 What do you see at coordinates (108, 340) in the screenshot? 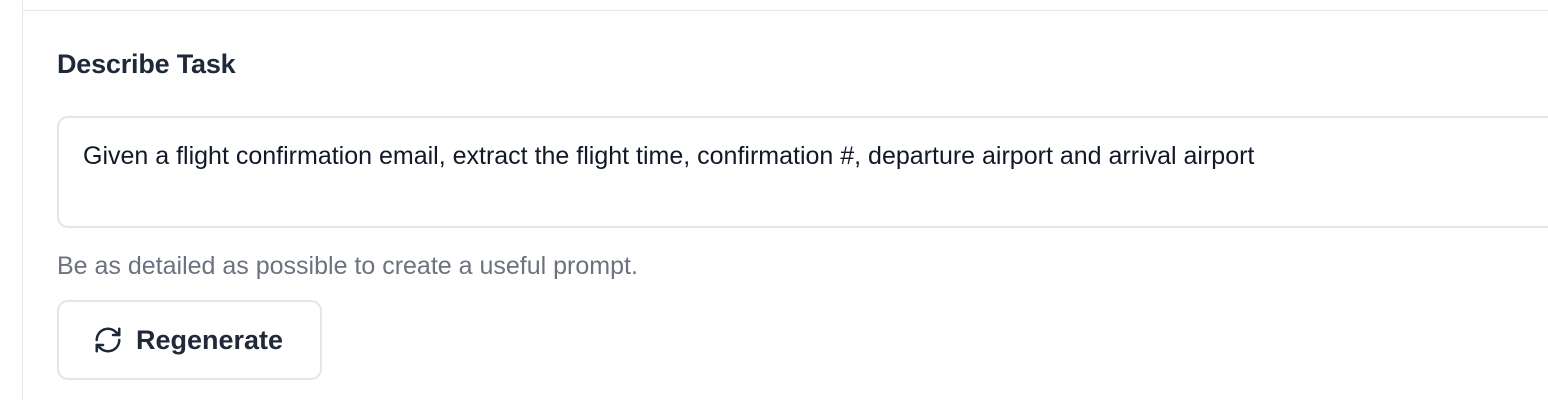
I see `refresh-icon` at bounding box center [108, 340].